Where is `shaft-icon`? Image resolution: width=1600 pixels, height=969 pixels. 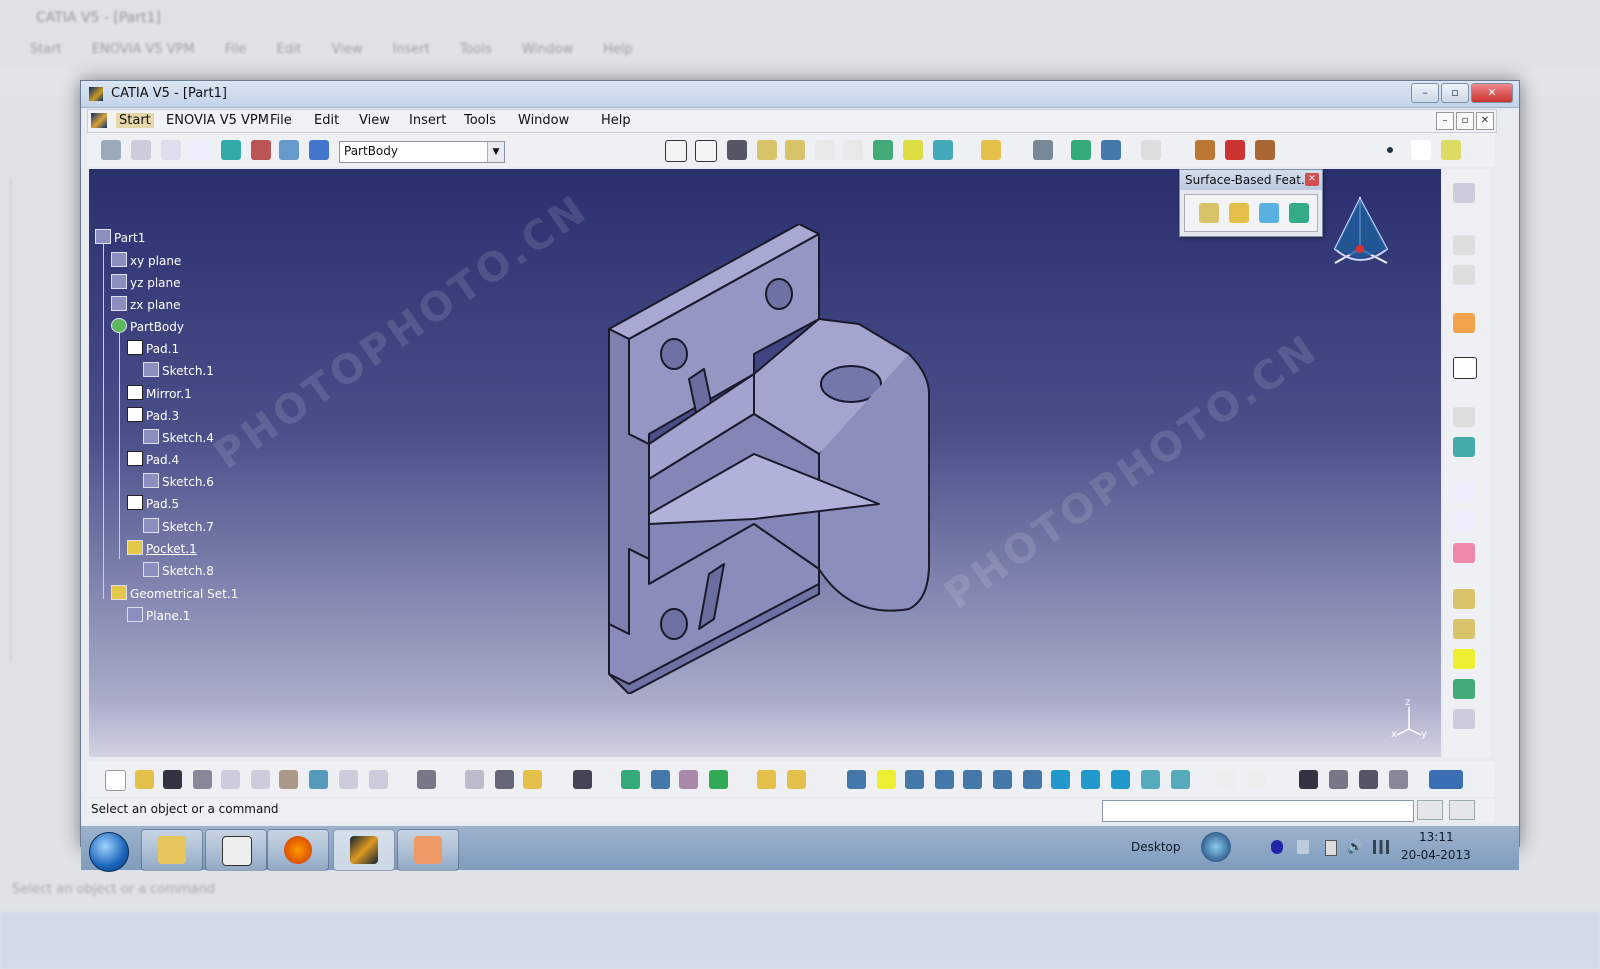
shaft-icon is located at coordinates (737, 150).